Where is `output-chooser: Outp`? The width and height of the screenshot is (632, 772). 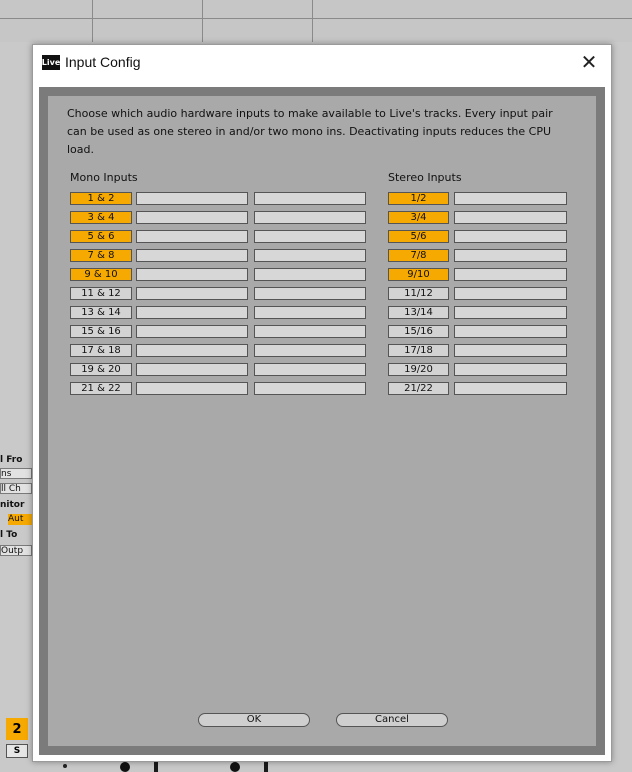
output-chooser: Outp is located at coordinates (16, 550).